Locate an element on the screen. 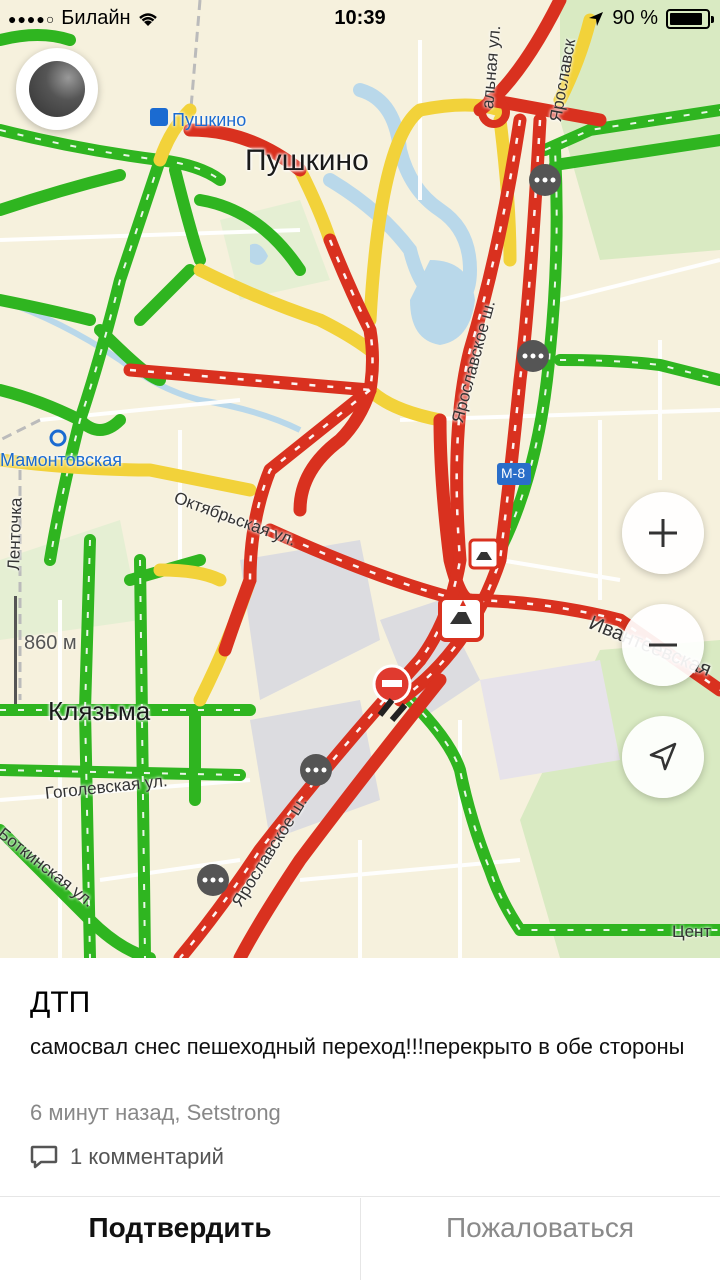 Image resolution: width=720 pixels, height=1280 pixels. assistant-icon is located at coordinates (57, 89).